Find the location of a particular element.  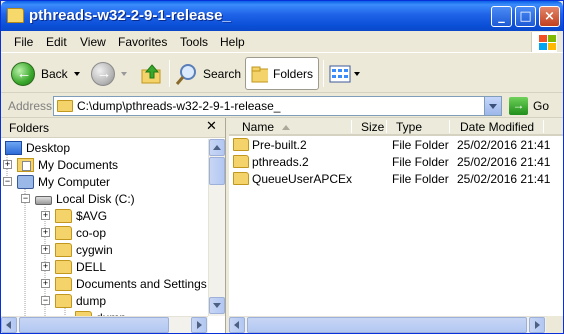

toolbar-separator is located at coordinates (169, 73).